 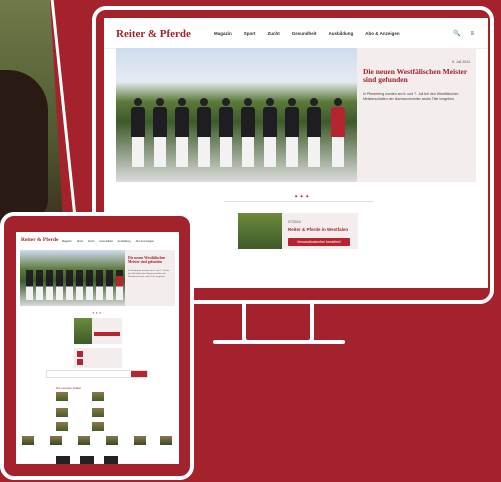 I want to click on tablet-nav-item: Zucht, so click(x=91, y=241).